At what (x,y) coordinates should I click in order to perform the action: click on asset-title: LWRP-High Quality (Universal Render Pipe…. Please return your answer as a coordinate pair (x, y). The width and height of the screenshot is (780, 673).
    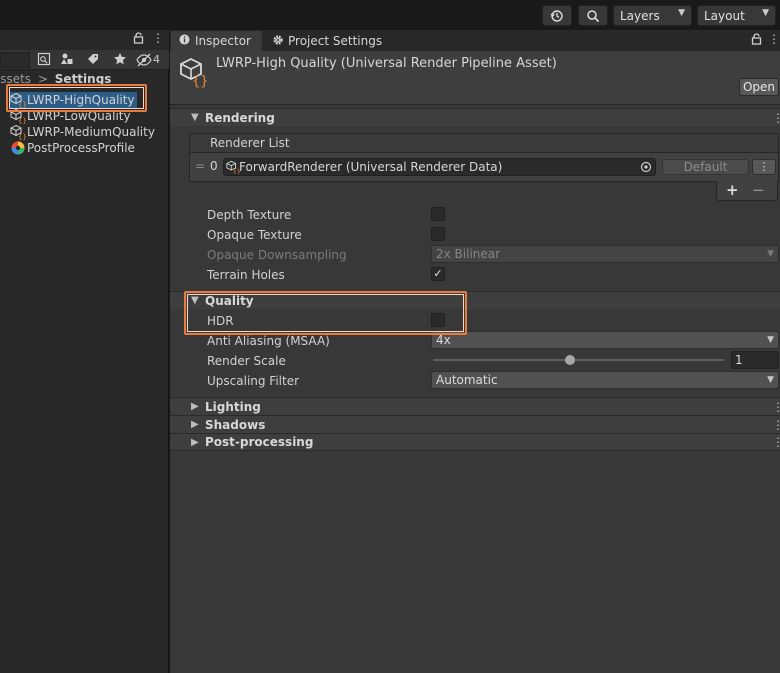
    Looking at the image, I should click on (386, 63).